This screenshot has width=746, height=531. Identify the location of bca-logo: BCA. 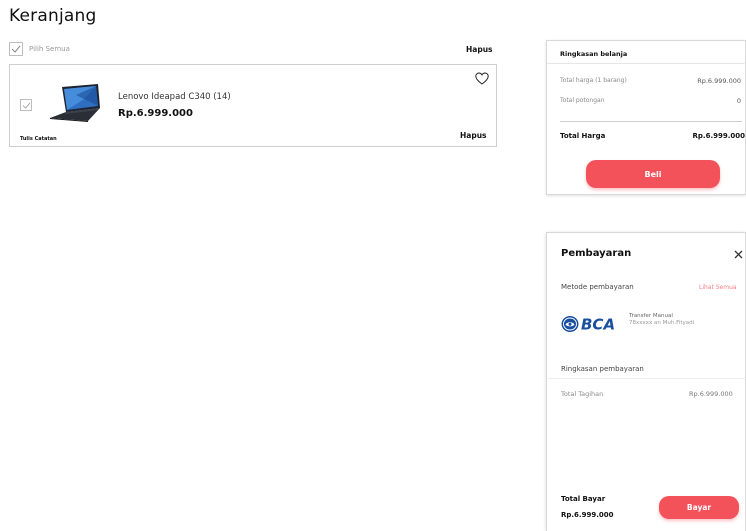
(592, 324).